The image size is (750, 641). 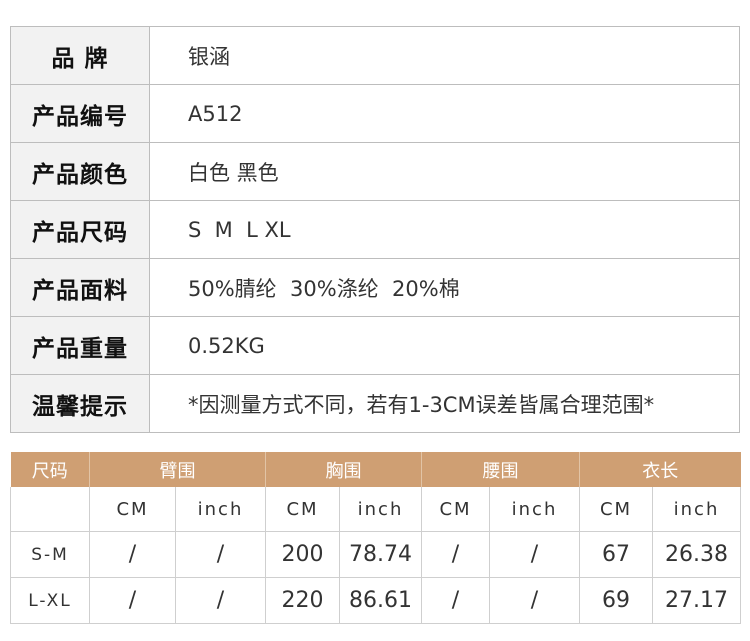 I want to click on header-length: 衣长, so click(x=660, y=469).